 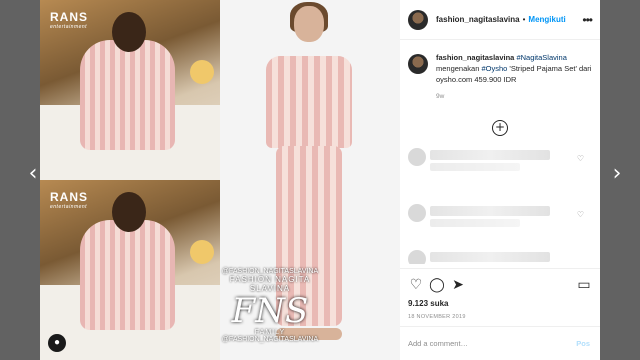 I want to click on next-post-arrow-icon: ›, so click(x=617, y=174).